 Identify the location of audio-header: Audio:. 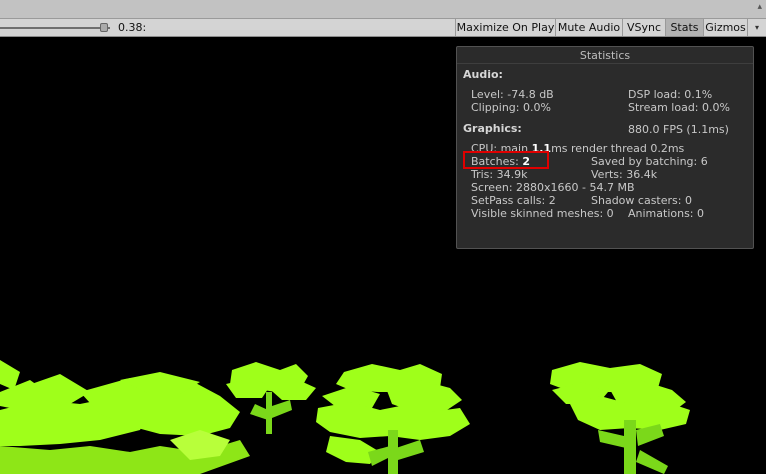
(483, 74).